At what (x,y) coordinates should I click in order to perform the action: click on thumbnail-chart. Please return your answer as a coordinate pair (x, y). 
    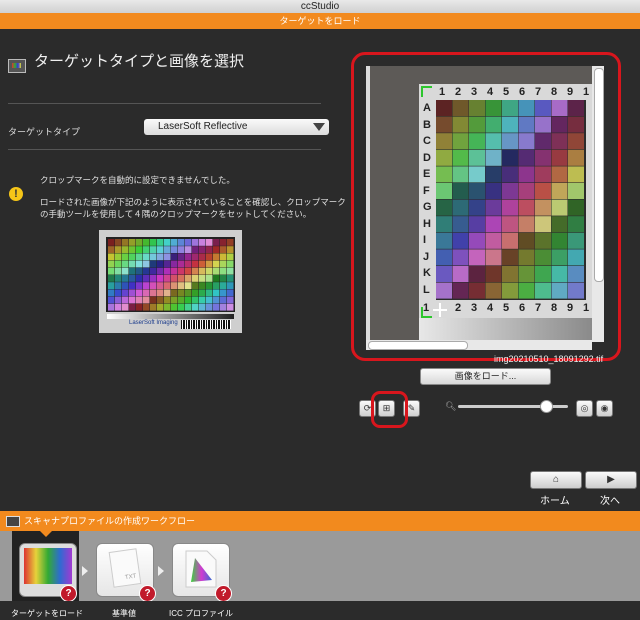
    Looking at the image, I should click on (170, 274).